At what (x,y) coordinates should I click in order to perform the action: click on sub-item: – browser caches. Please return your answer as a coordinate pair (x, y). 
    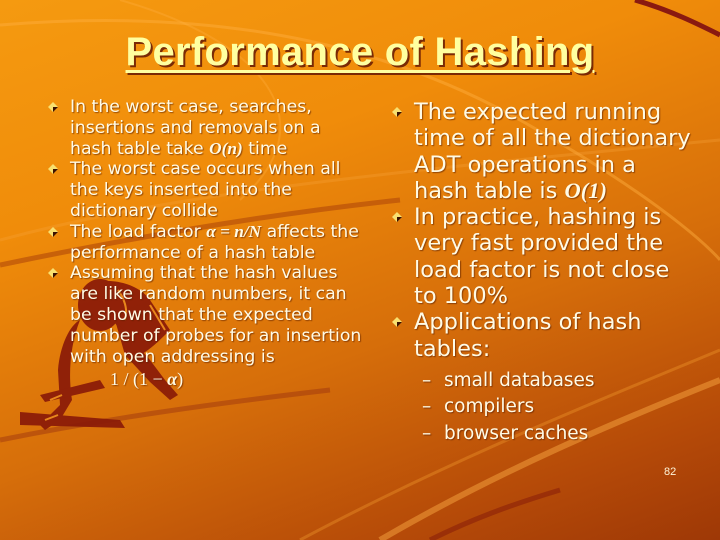
    Looking at the image, I should click on (542, 434).